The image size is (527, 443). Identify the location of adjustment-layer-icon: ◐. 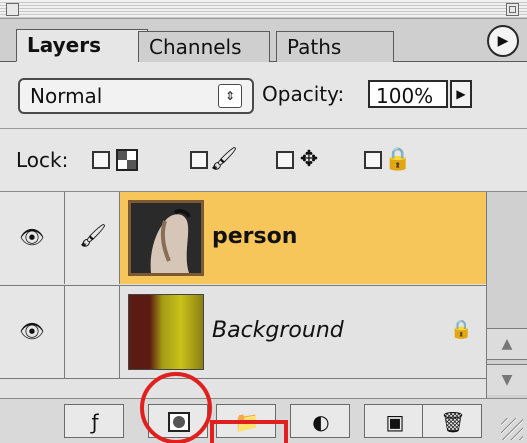
(321, 422).